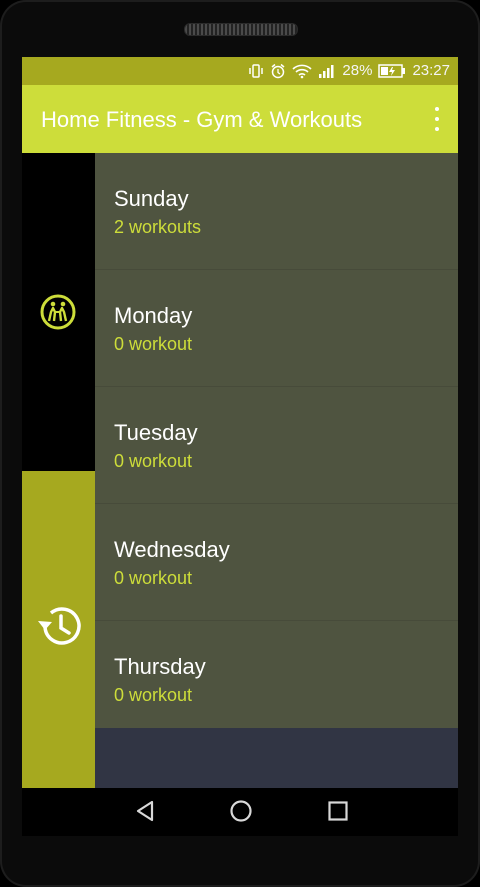 The height and width of the screenshot is (887, 480). I want to click on wifi-icon, so click(302, 71).